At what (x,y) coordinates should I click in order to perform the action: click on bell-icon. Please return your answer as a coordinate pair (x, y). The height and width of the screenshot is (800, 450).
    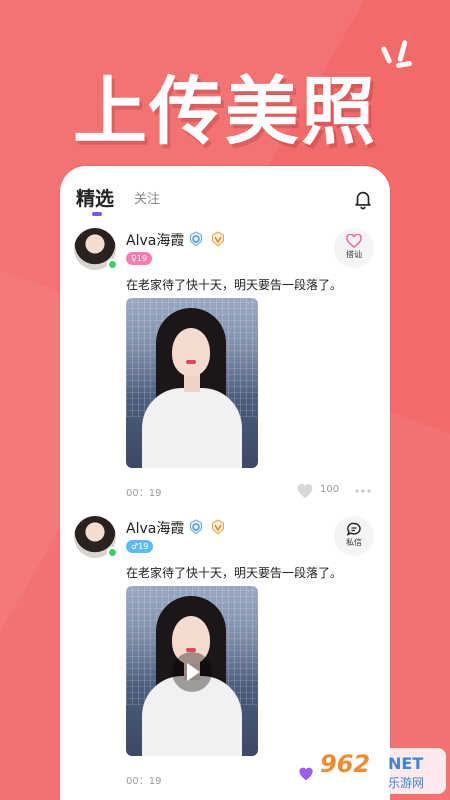
    Looking at the image, I should click on (363, 199).